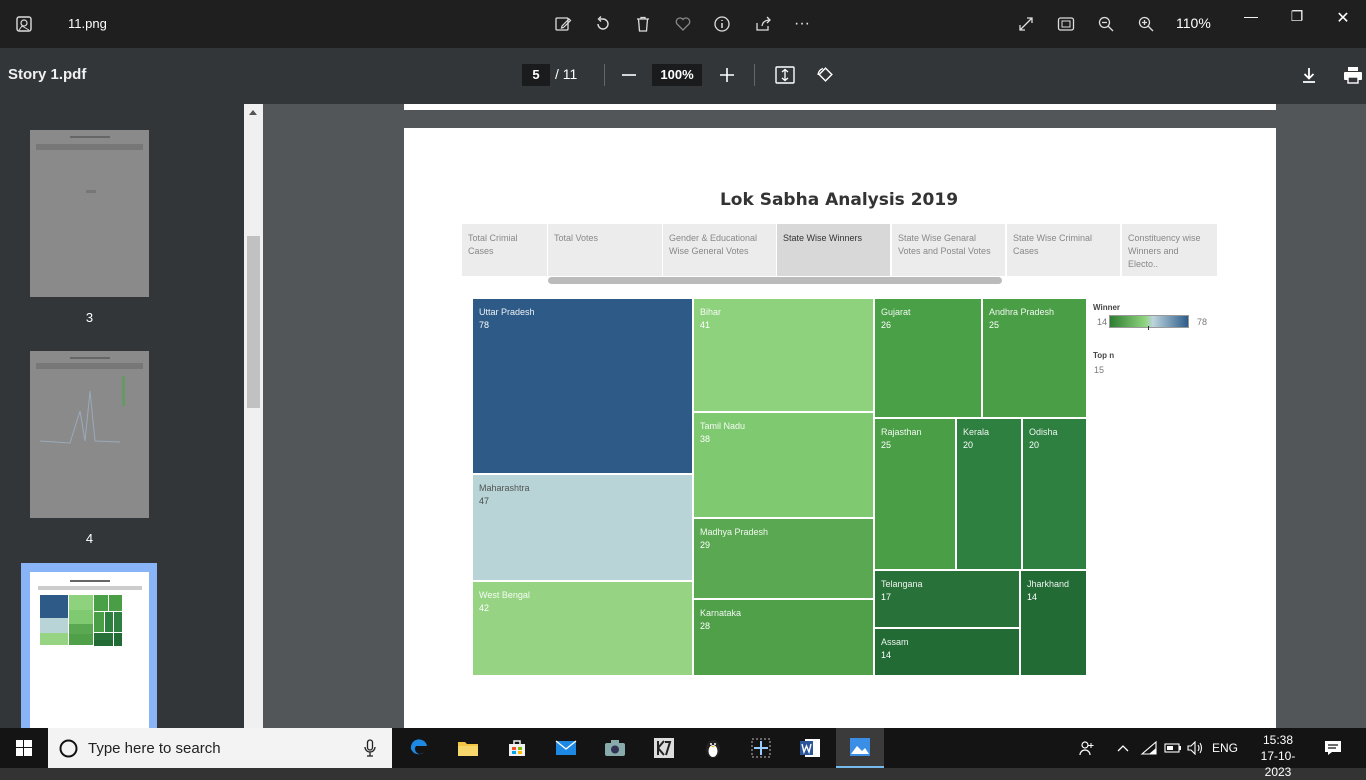  What do you see at coordinates (895, 642) in the screenshot?
I see `treemap-tile-label: Assam` at bounding box center [895, 642].